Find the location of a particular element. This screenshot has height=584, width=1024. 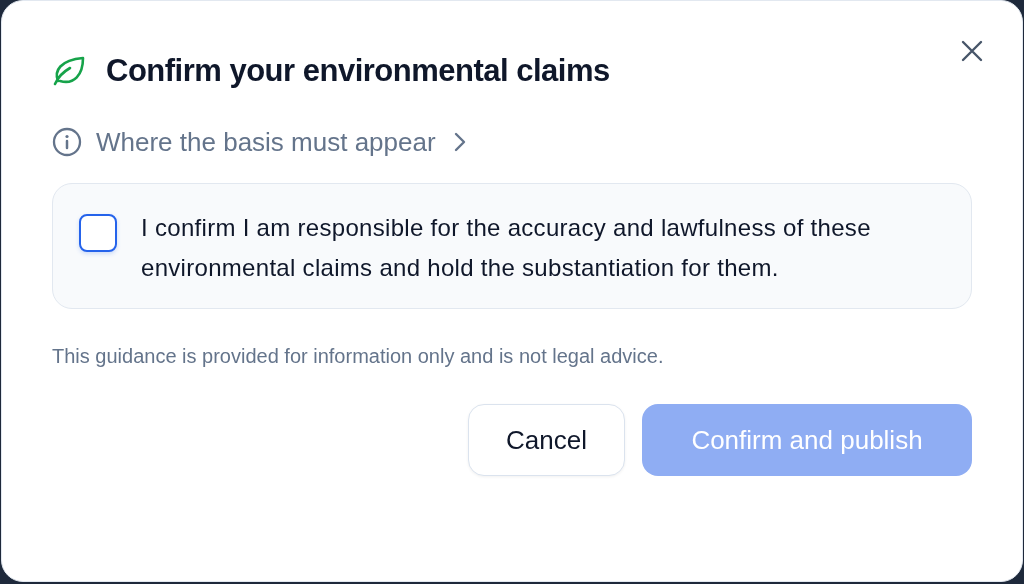

info-link: Where the basis must appear is located at coordinates (281, 142).